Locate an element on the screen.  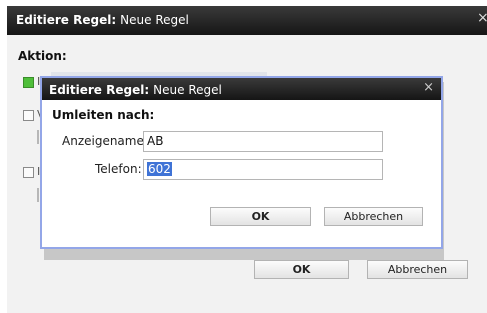
outer-cancel-button: Abbrechen is located at coordinates (417, 269).